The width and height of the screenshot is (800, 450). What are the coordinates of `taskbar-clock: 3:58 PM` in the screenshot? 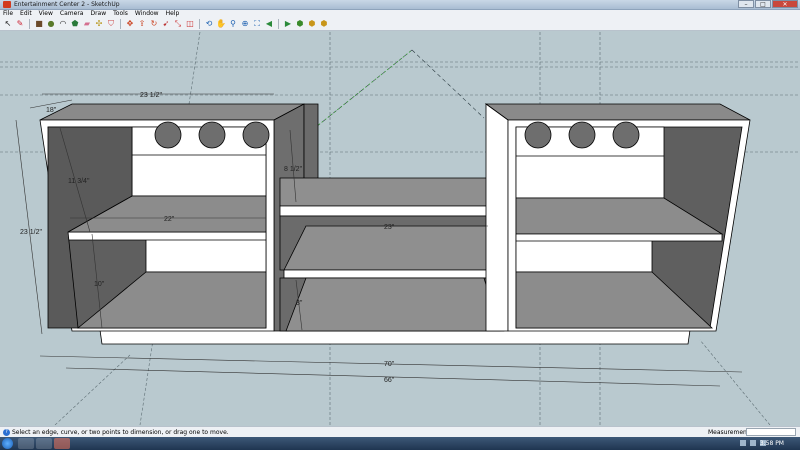 It's located at (771, 443).